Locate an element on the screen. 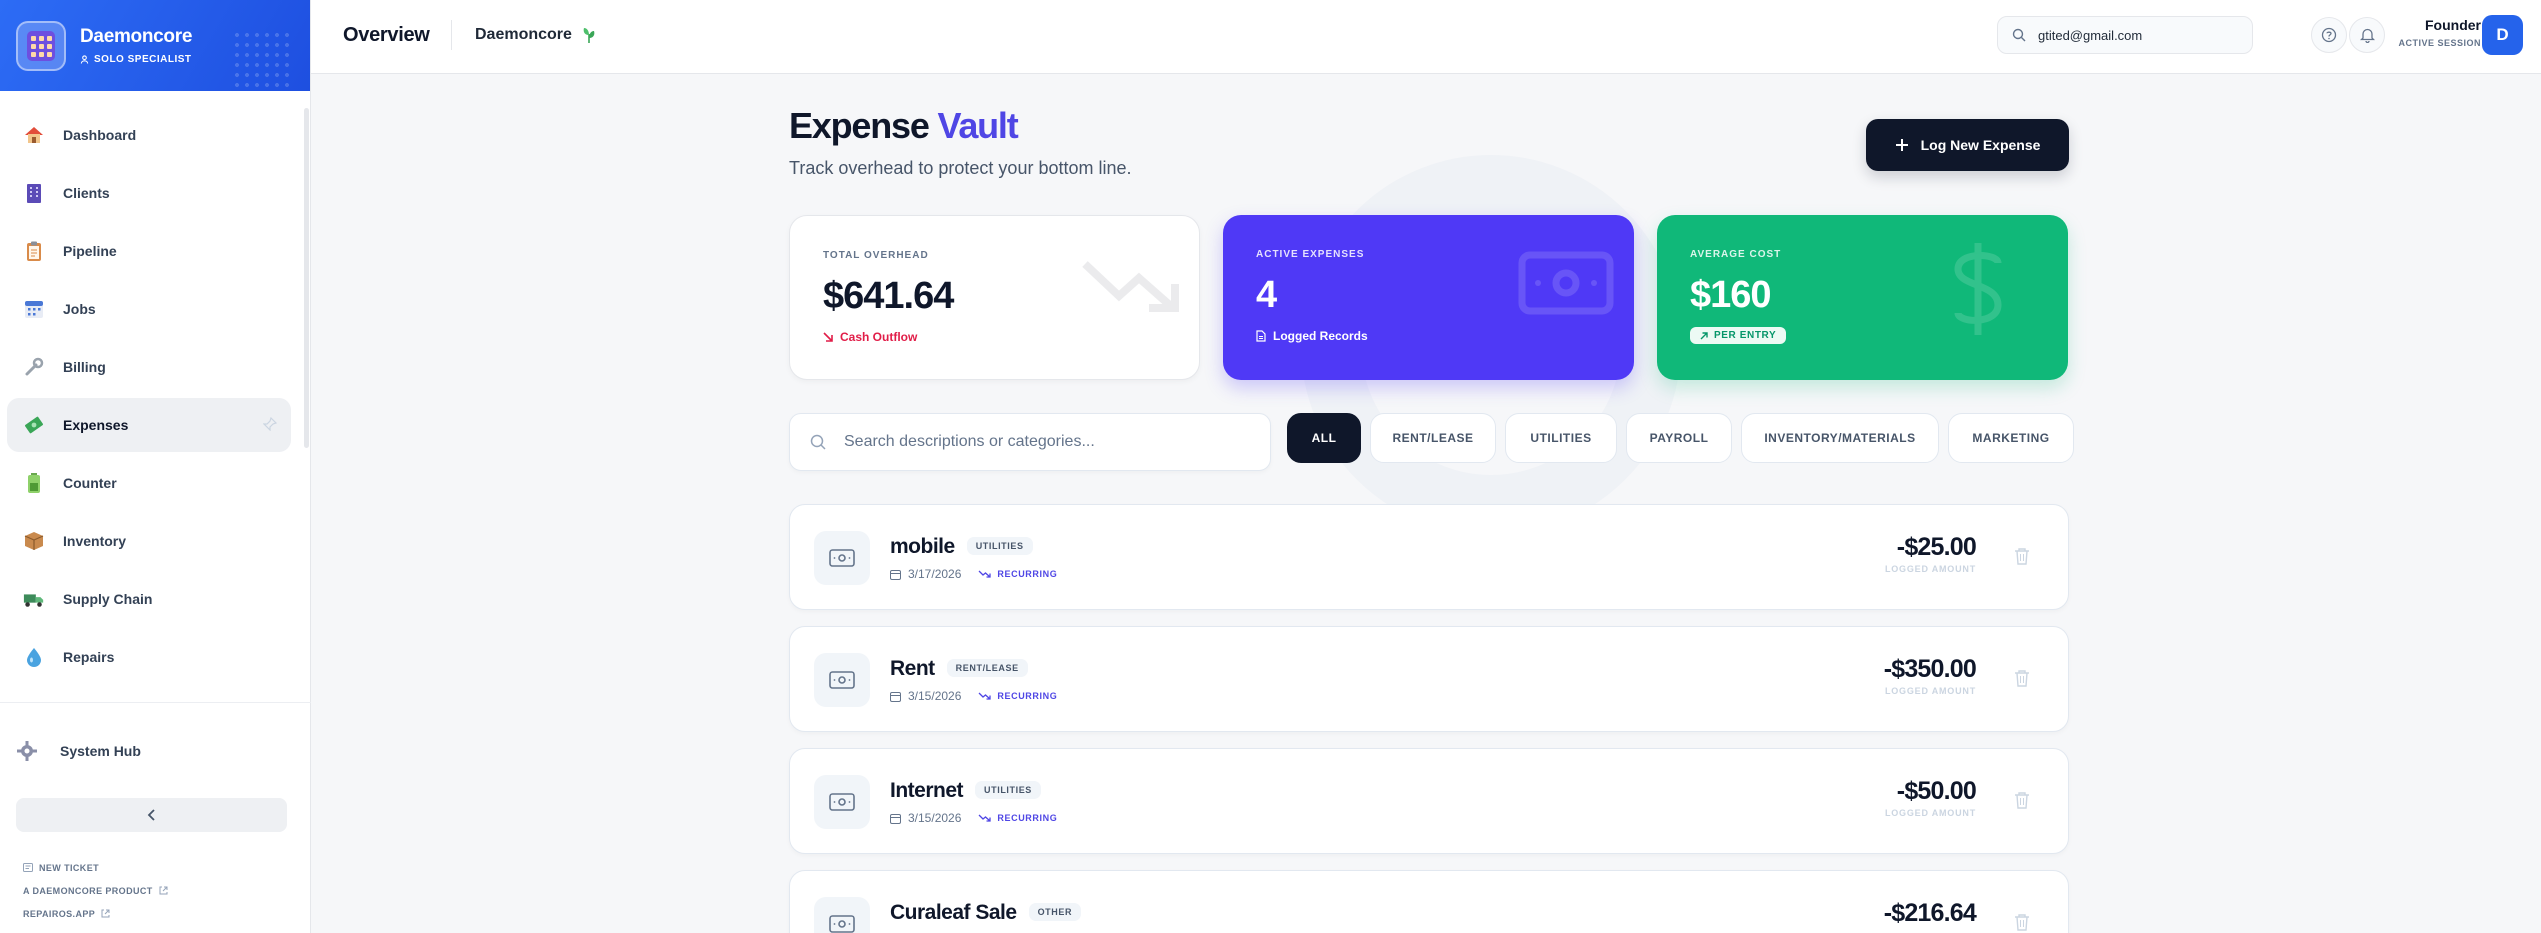  collapse-sidebar-button is located at coordinates (151, 815).